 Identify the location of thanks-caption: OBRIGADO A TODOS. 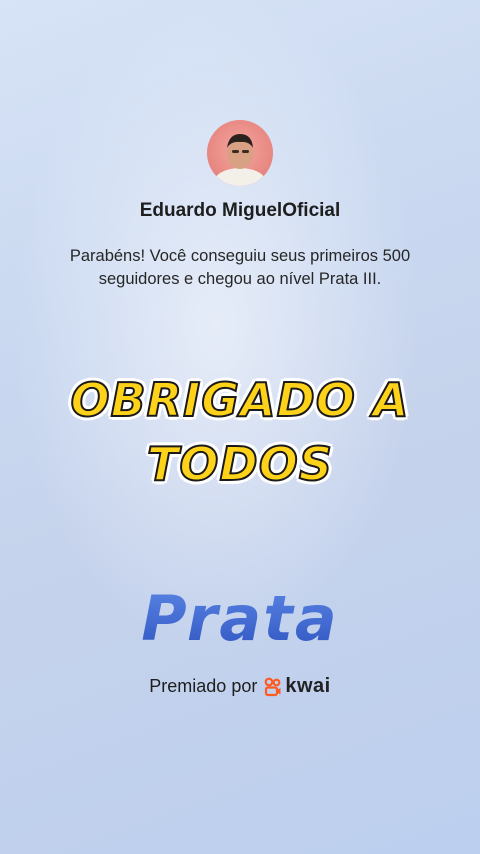
(240, 432).